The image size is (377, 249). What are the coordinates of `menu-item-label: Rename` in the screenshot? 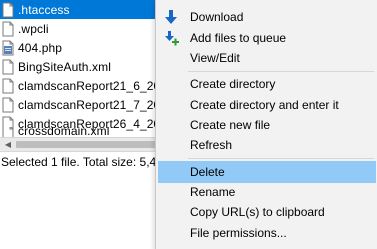 It's located at (213, 192).